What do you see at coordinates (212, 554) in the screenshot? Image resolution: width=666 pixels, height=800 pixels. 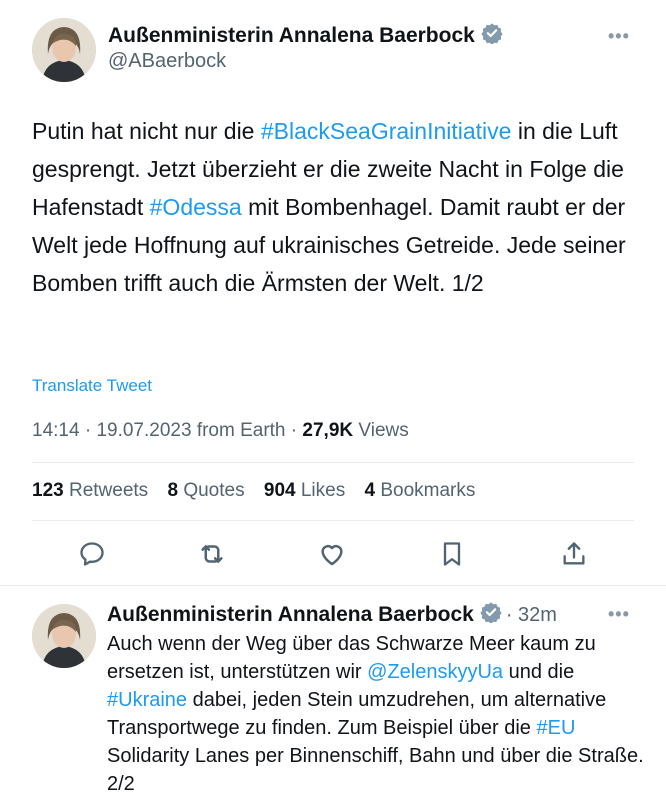 I see `retweet-icon` at bounding box center [212, 554].